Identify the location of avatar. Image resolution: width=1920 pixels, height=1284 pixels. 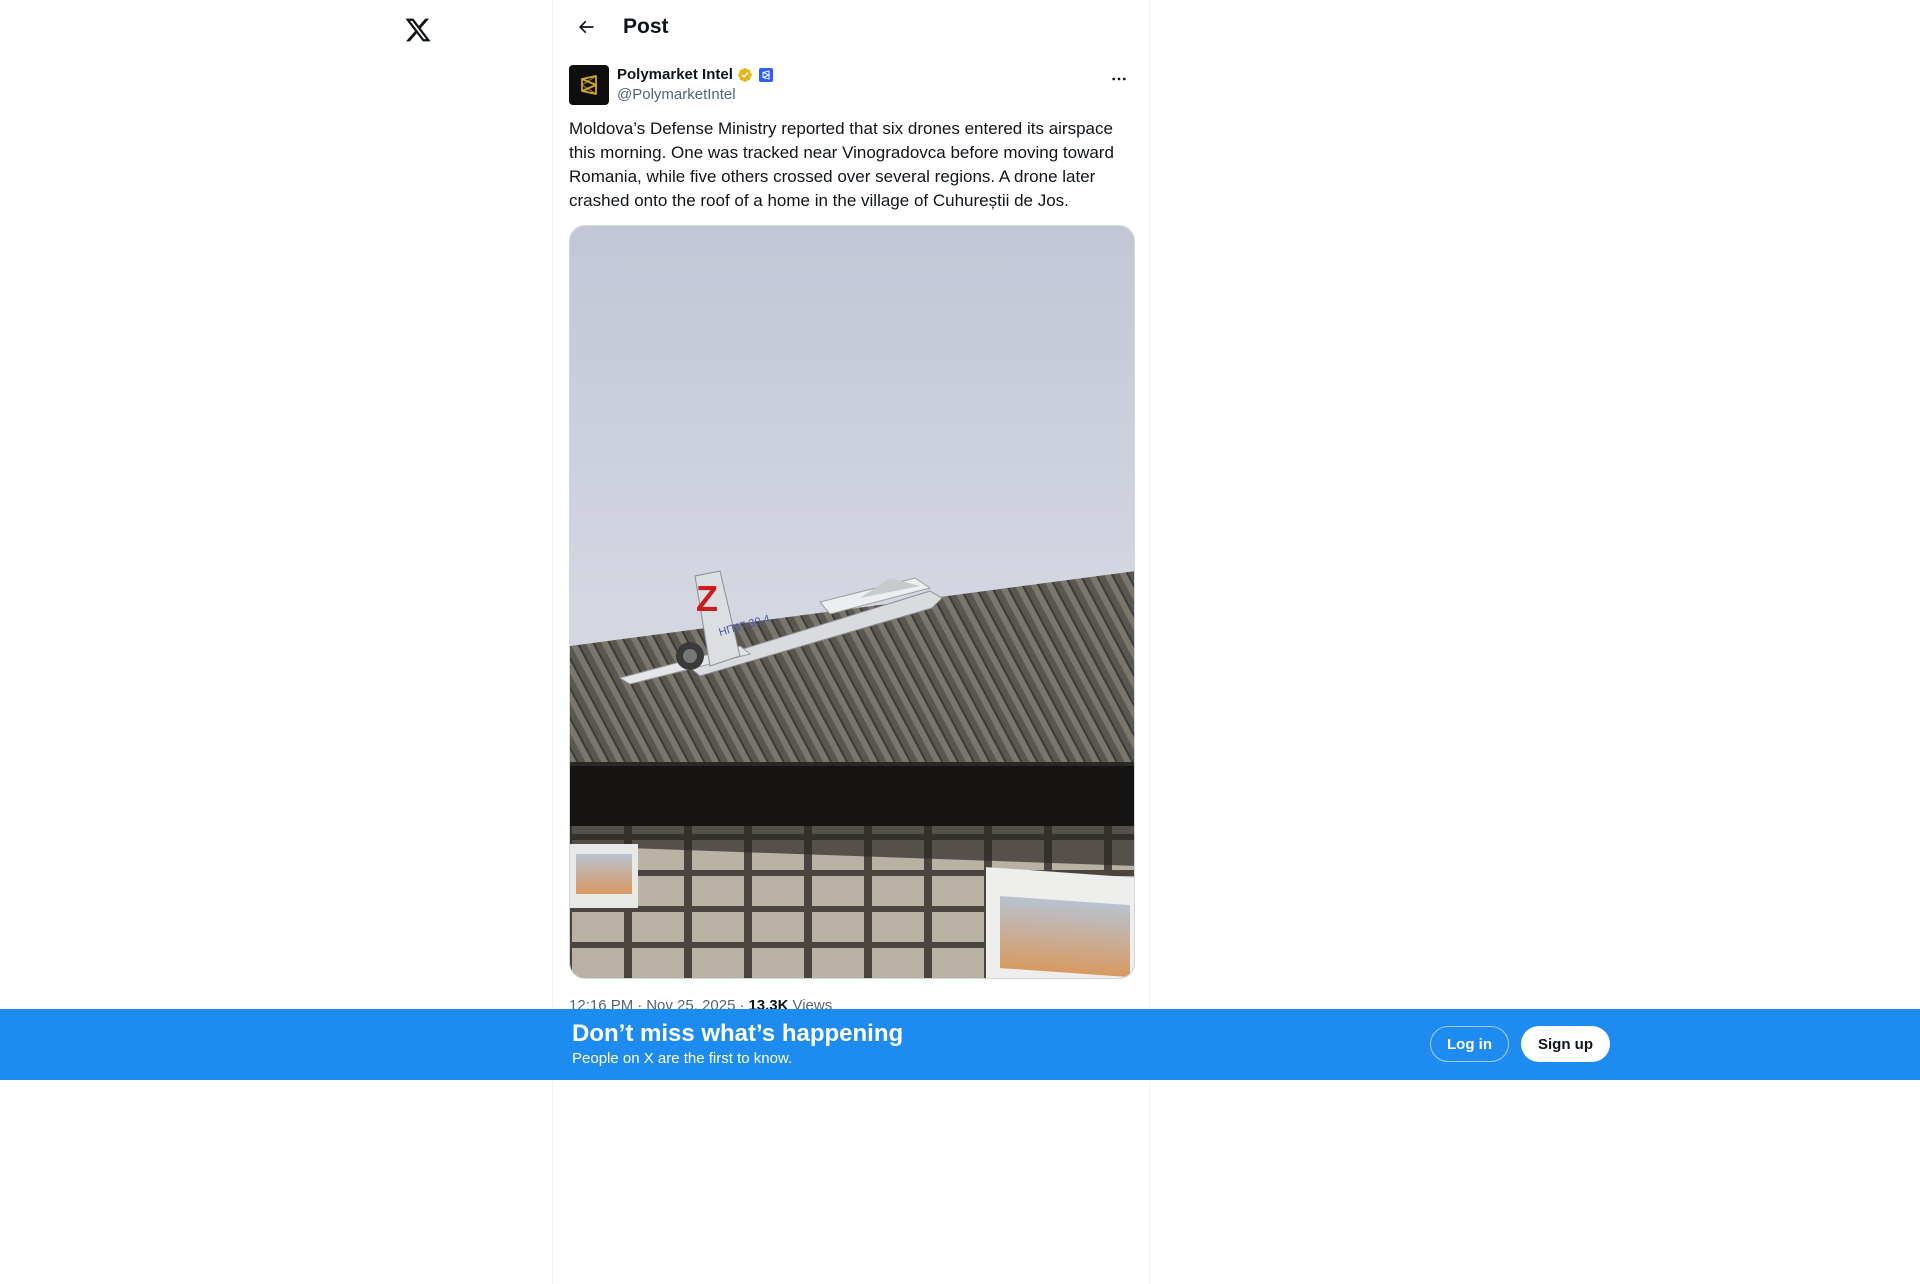
(589, 85).